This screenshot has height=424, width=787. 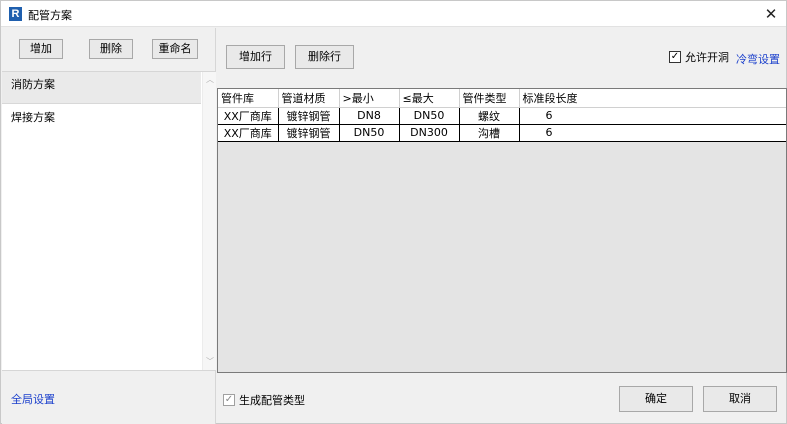 What do you see at coordinates (209, 221) in the screenshot?
I see `scheme-list-scrollbar: ︿ ﹀` at bounding box center [209, 221].